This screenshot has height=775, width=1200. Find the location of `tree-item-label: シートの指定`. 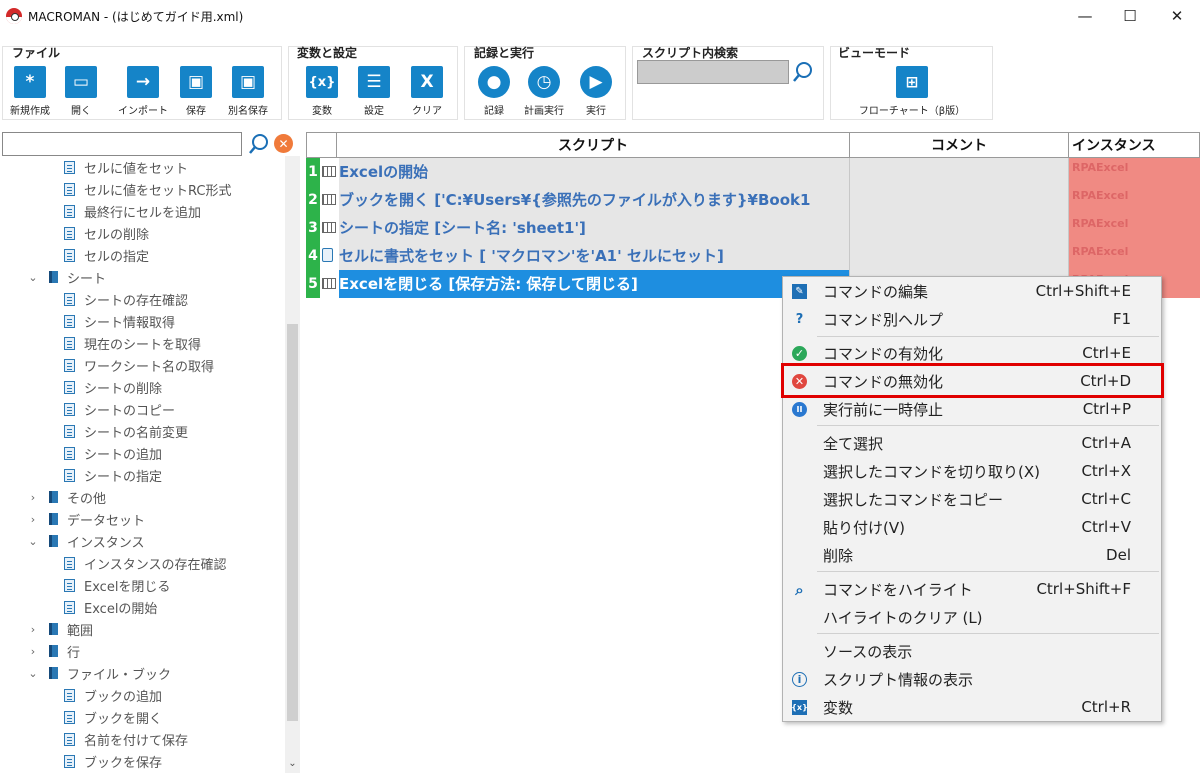

tree-item-label: シートの指定 is located at coordinates (123, 477).